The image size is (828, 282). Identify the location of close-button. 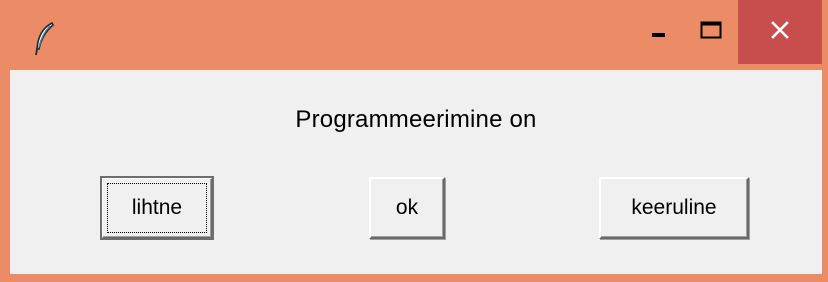
(780, 32).